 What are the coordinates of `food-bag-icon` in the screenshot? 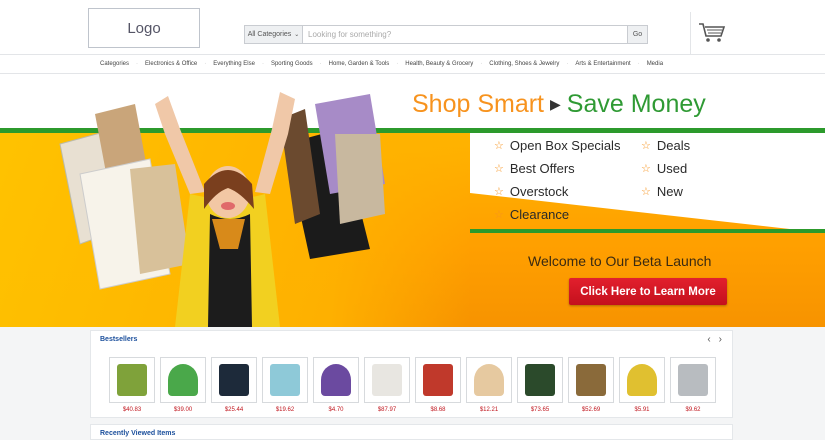 It's located at (591, 380).